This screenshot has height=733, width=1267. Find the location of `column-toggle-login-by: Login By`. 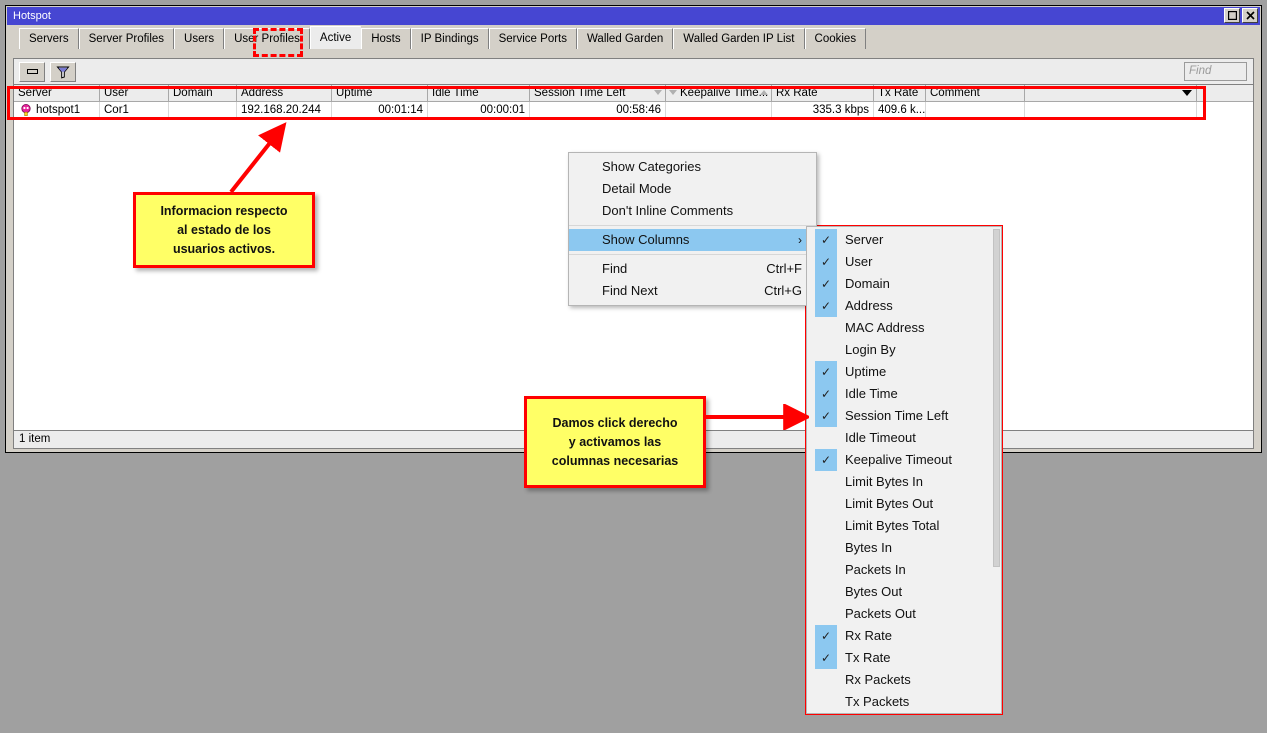

column-toggle-login-by: Login By is located at coordinates (904, 350).